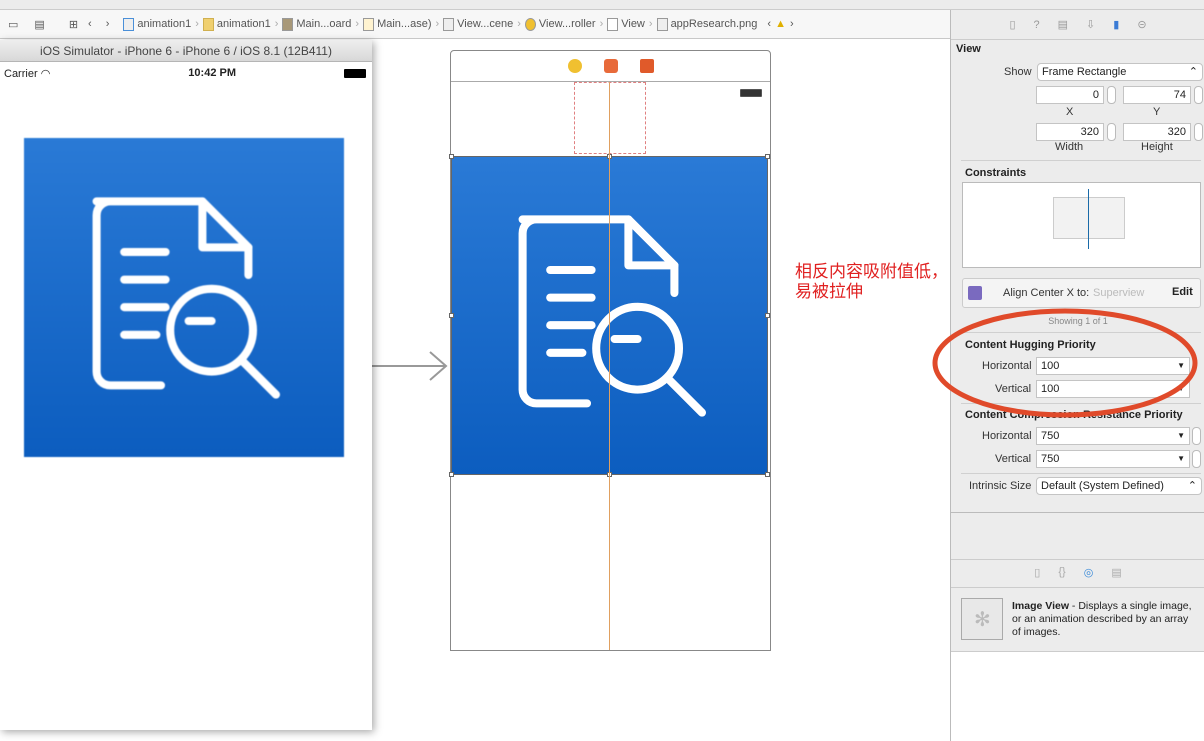 This screenshot has width=1204, height=741. I want to click on show-value: Frame Rectangle, so click(1084, 72).